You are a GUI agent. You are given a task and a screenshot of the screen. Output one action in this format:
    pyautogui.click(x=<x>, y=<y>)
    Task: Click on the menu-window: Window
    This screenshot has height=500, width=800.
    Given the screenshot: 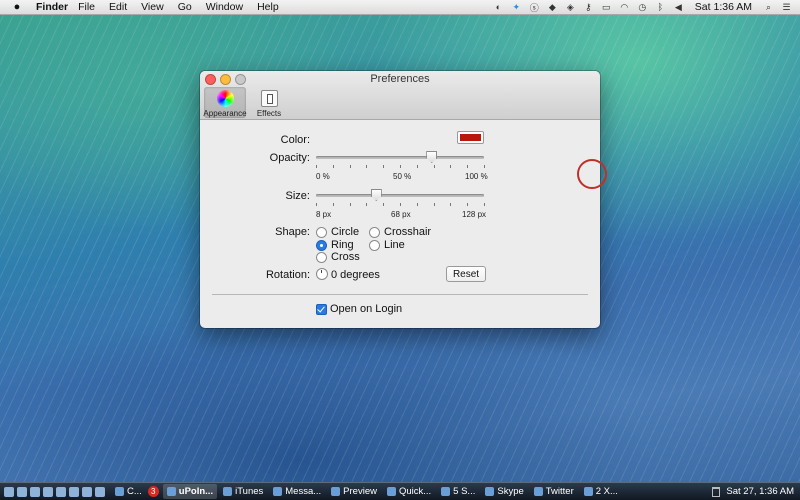 What is the action you would take?
    pyautogui.click(x=224, y=7)
    